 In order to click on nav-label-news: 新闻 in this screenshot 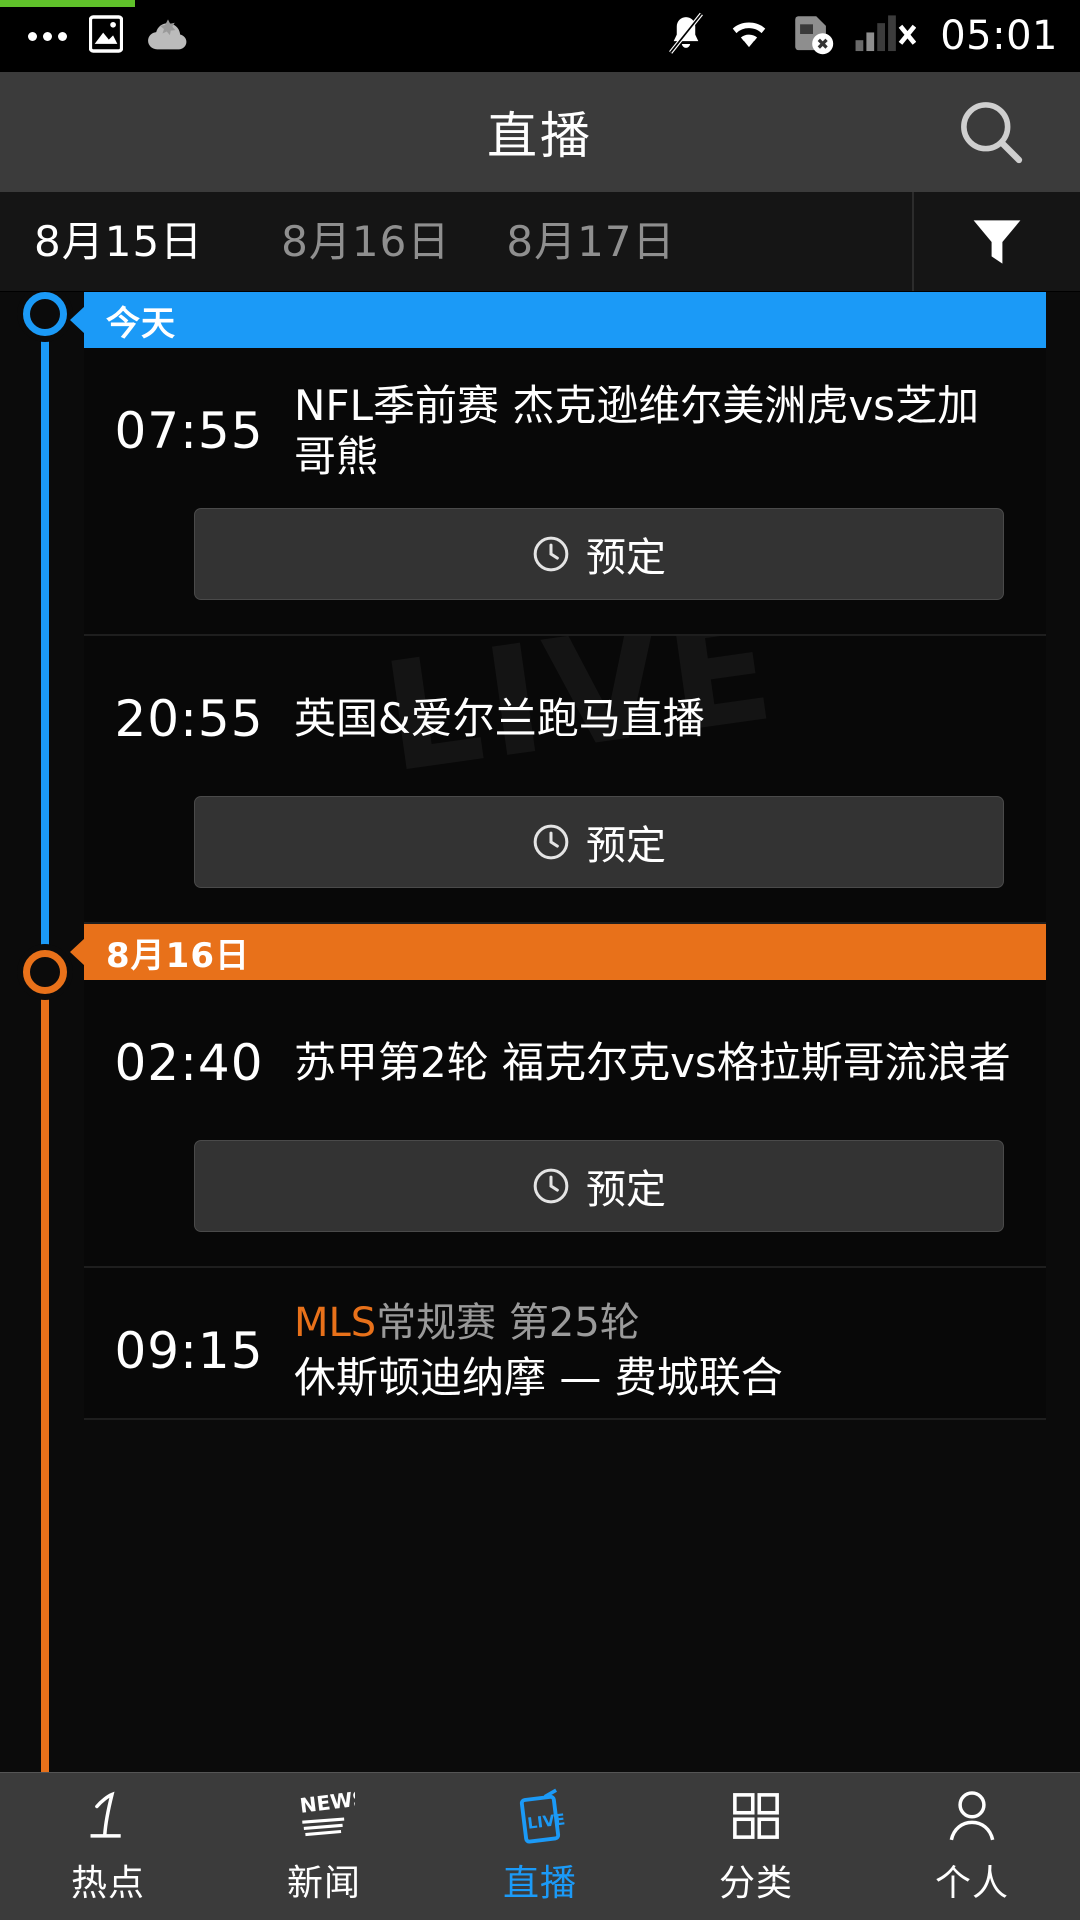, I will do `click(323, 1883)`.